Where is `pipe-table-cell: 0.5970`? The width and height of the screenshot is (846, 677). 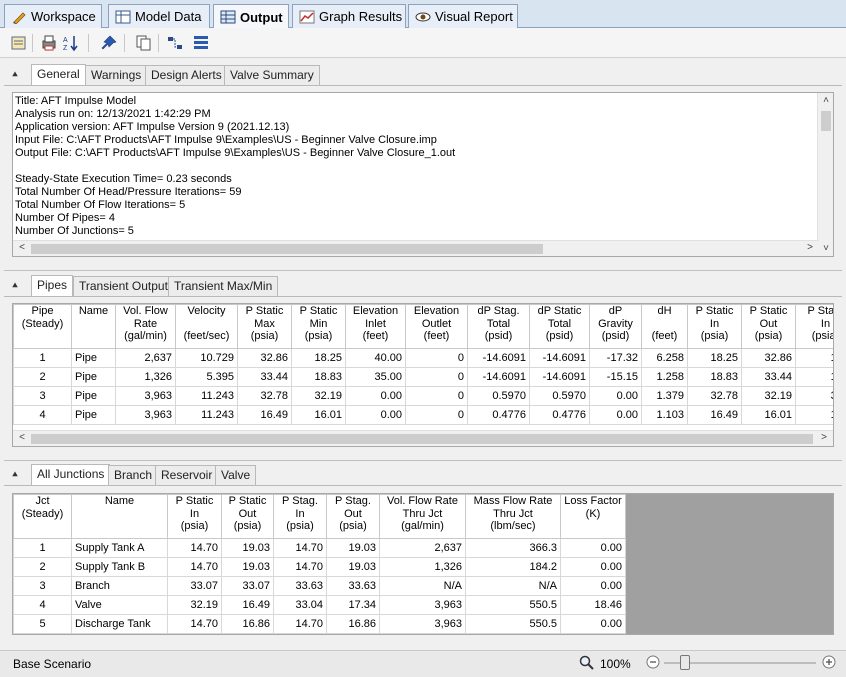 pipe-table-cell: 0.5970 is located at coordinates (498, 396).